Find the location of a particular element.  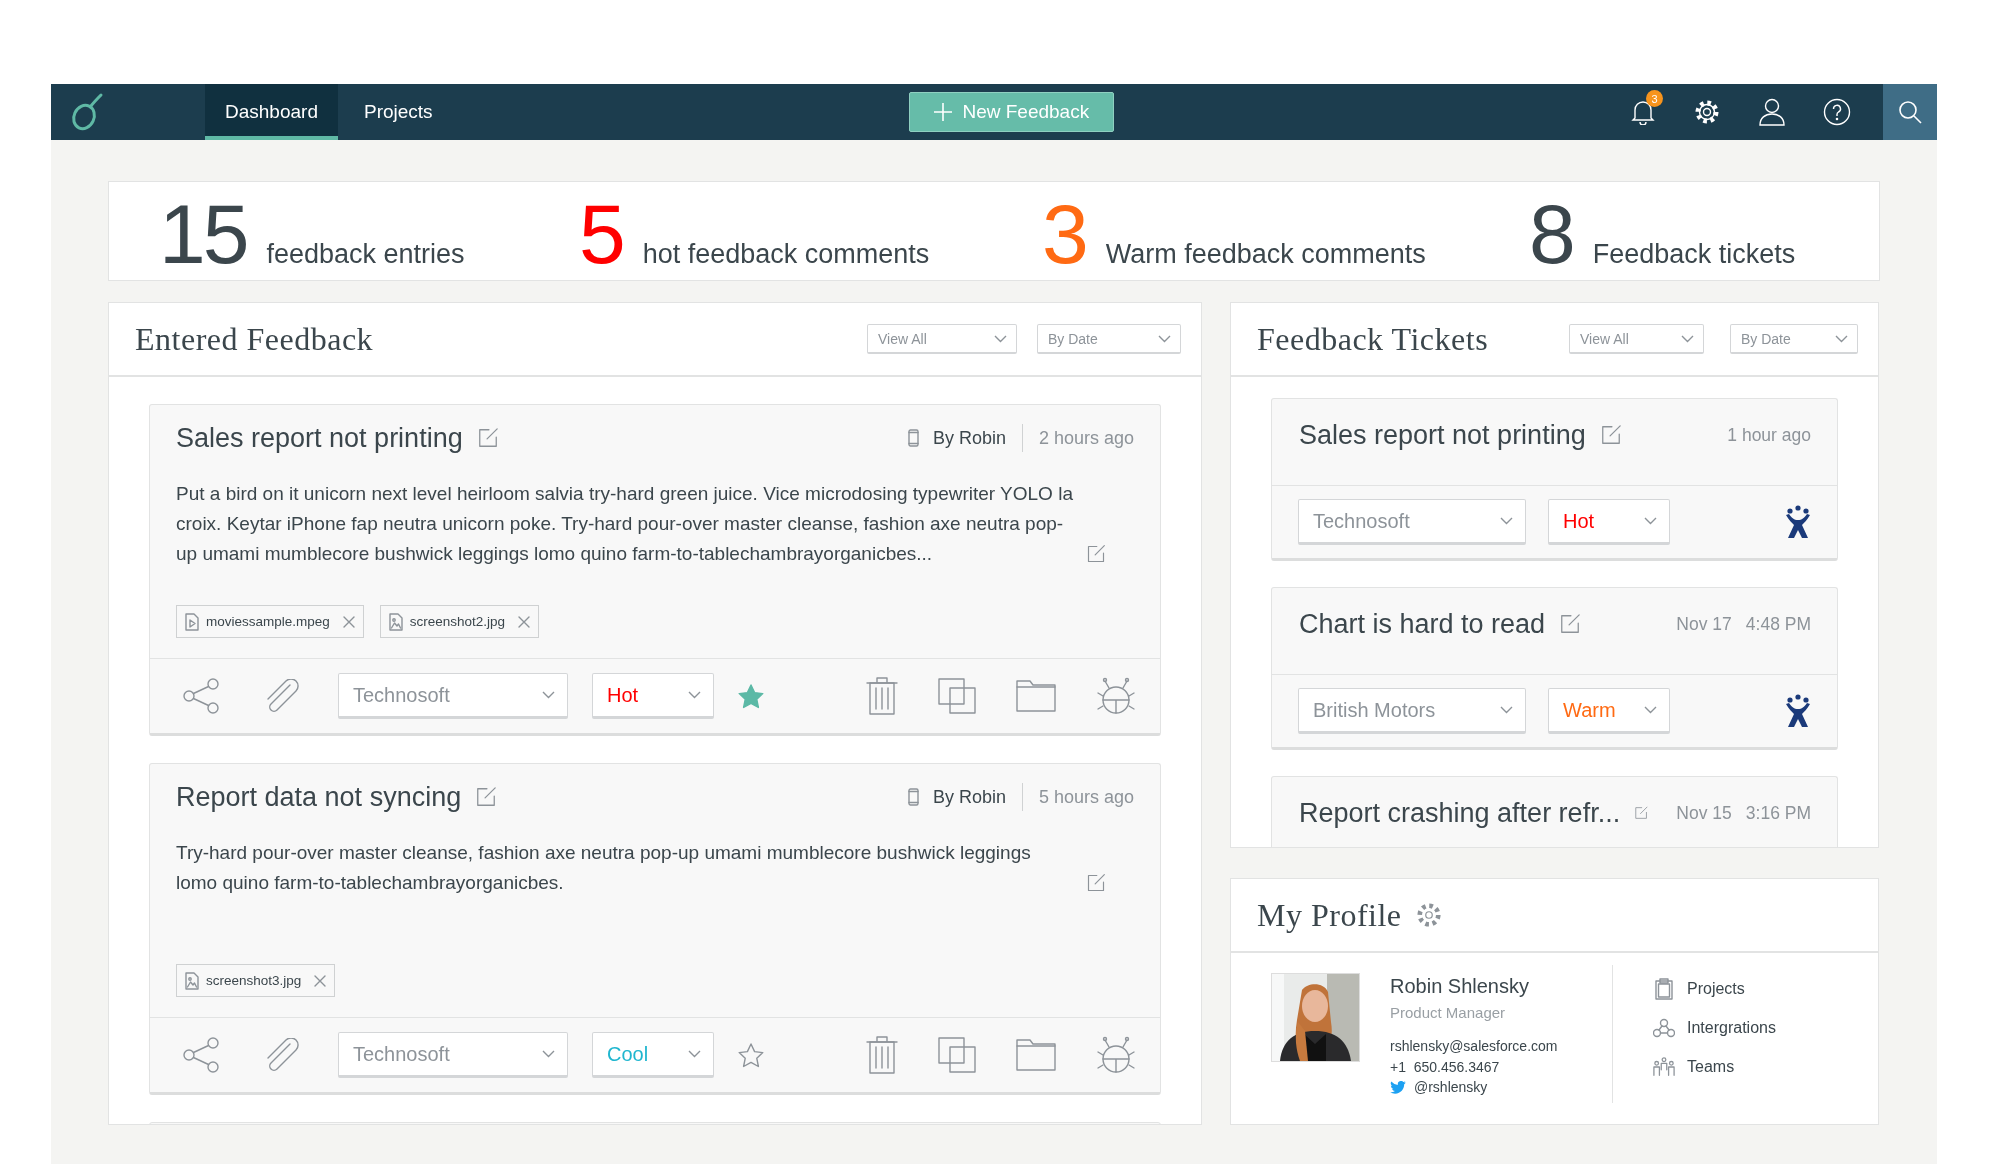

team-icon is located at coordinates (1664, 1067).